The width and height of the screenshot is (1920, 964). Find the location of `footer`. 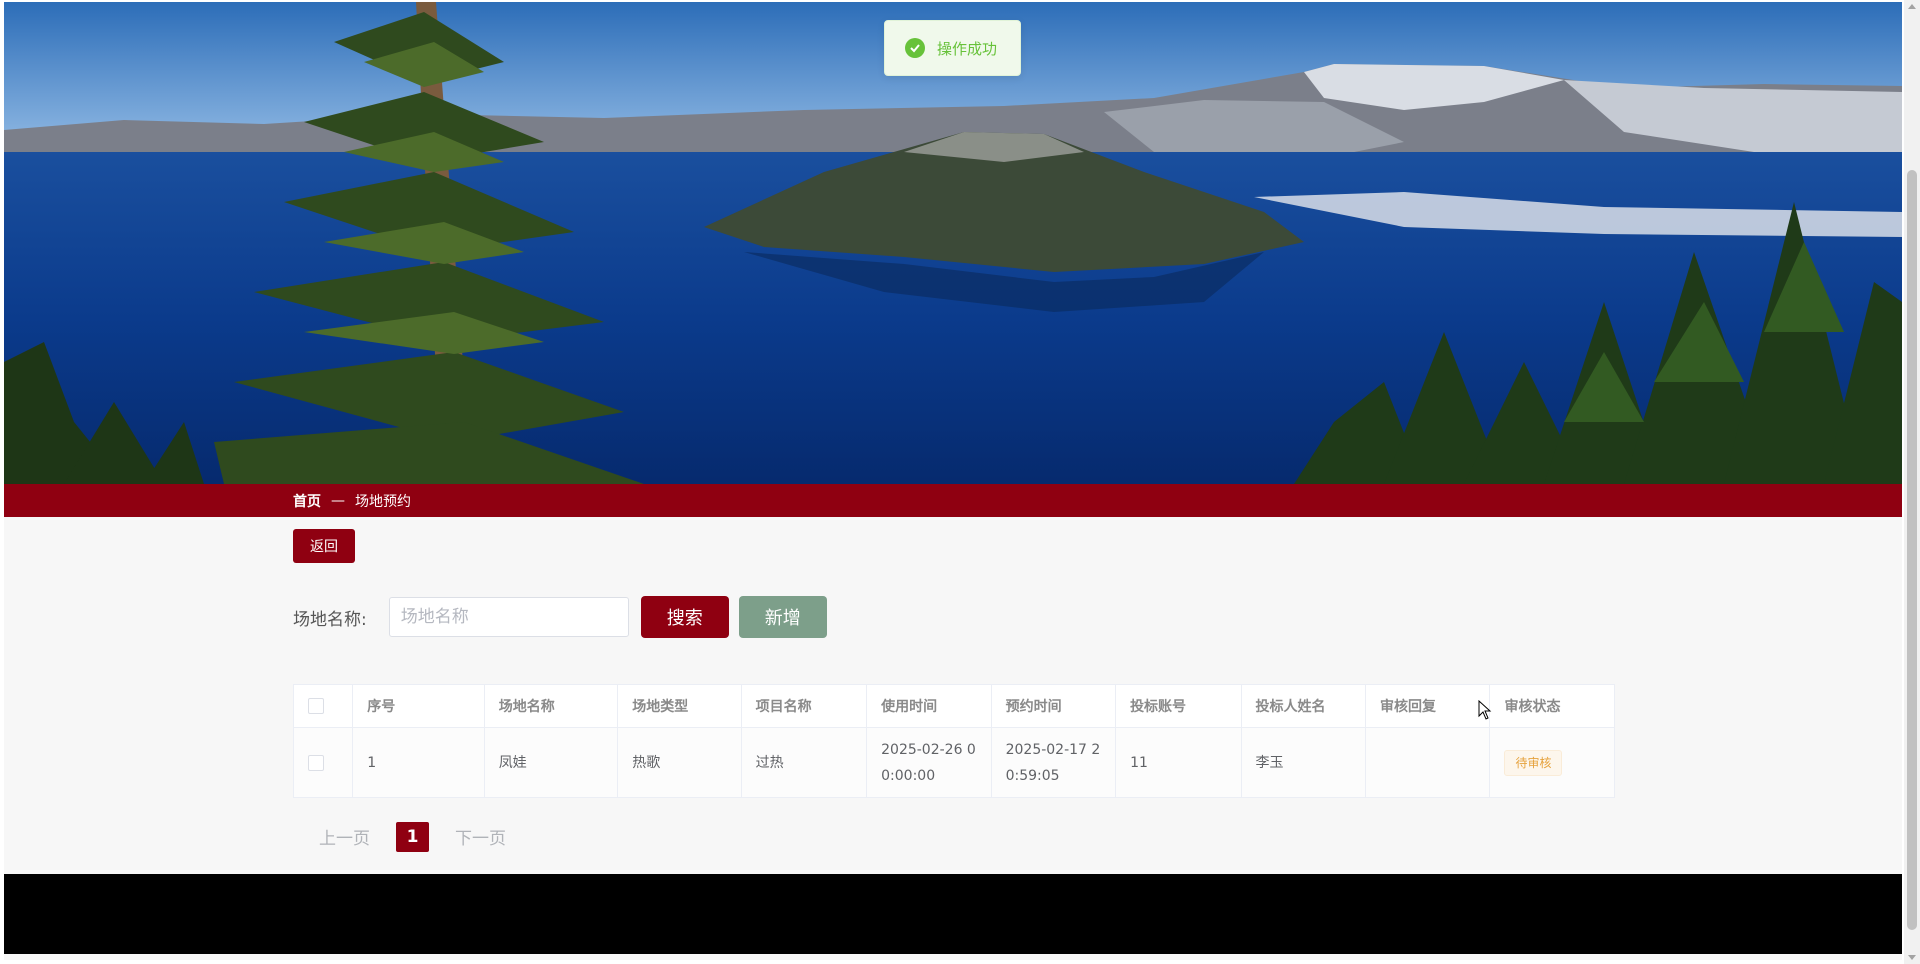

footer is located at coordinates (953, 914).